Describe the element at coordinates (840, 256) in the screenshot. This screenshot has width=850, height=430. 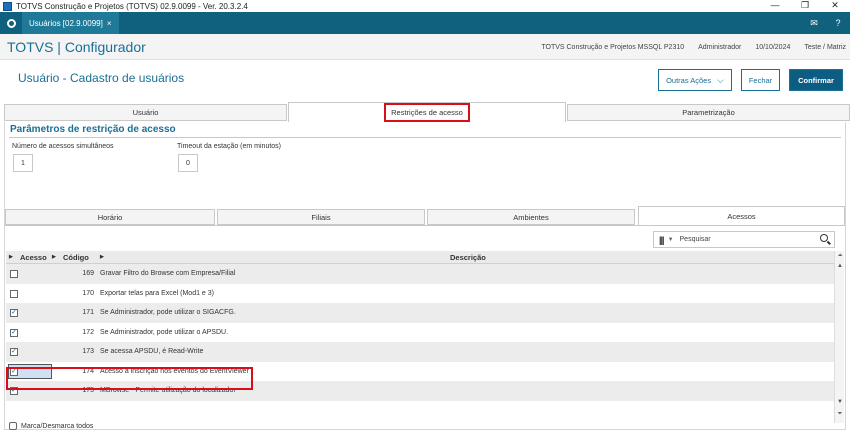
I see `scroll-top-icon: ⏶` at that location.